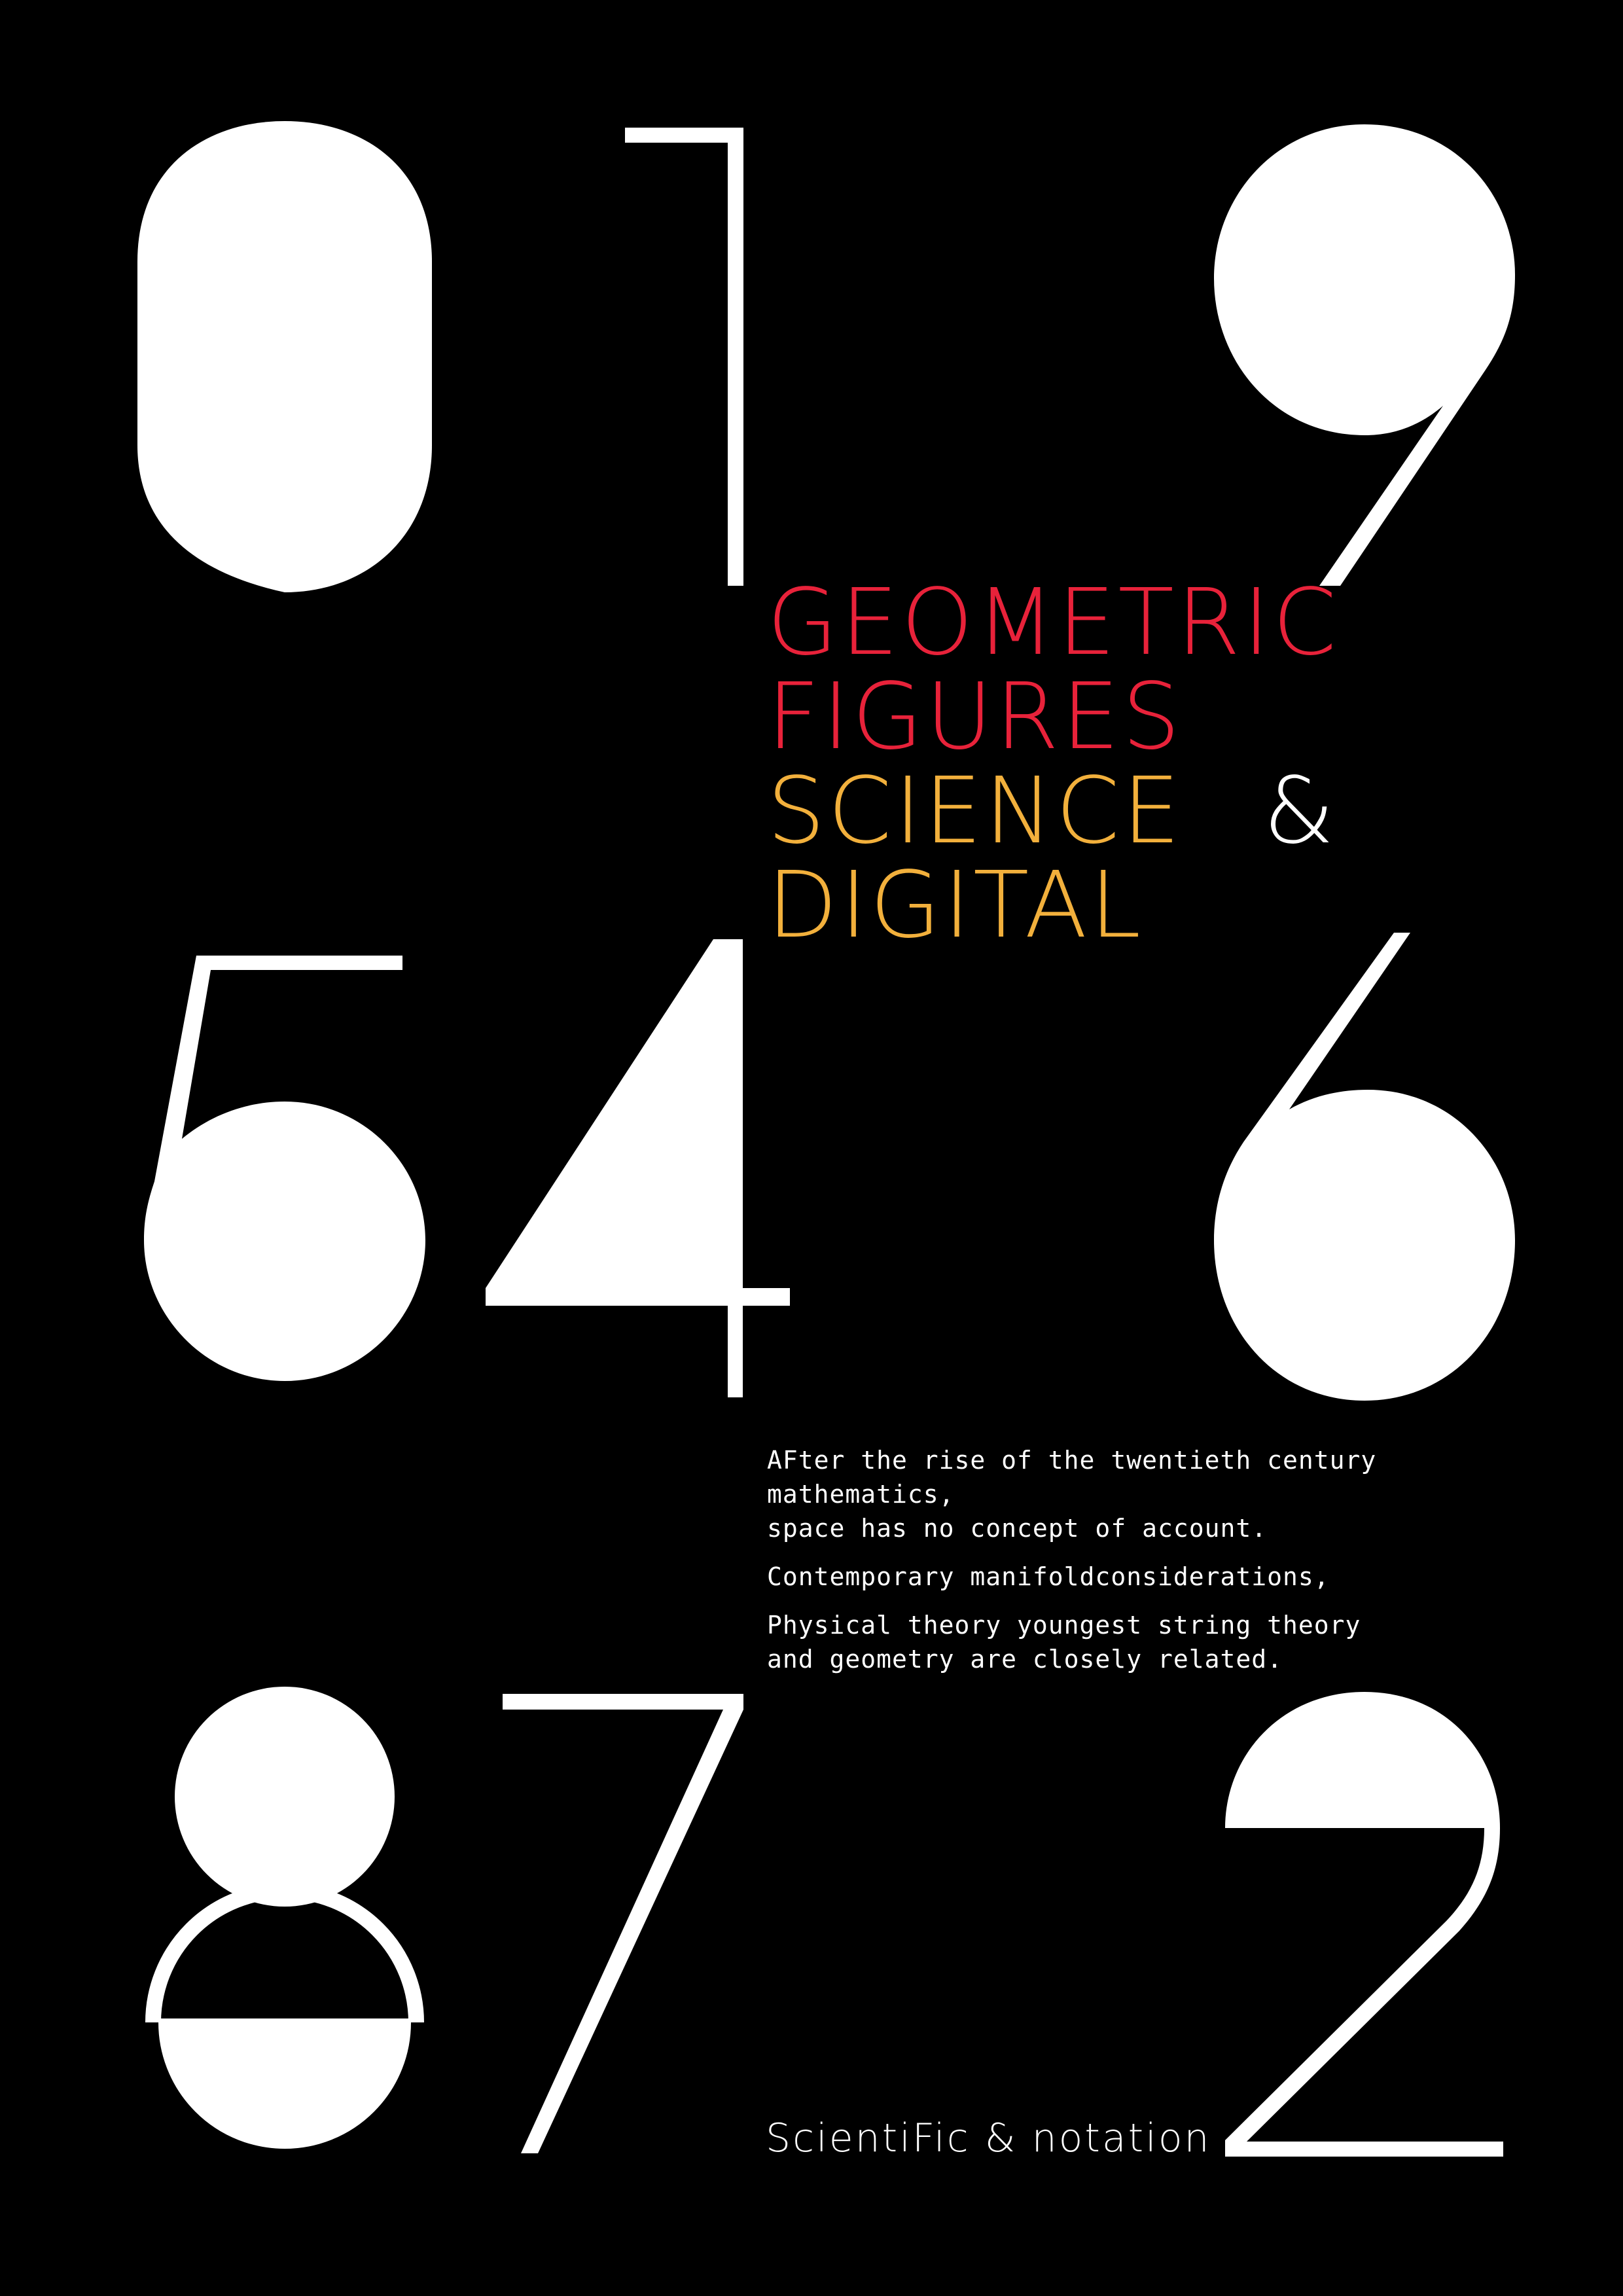  What do you see at coordinates (1299, 811) in the screenshot?
I see `headline-ampersand: &` at bounding box center [1299, 811].